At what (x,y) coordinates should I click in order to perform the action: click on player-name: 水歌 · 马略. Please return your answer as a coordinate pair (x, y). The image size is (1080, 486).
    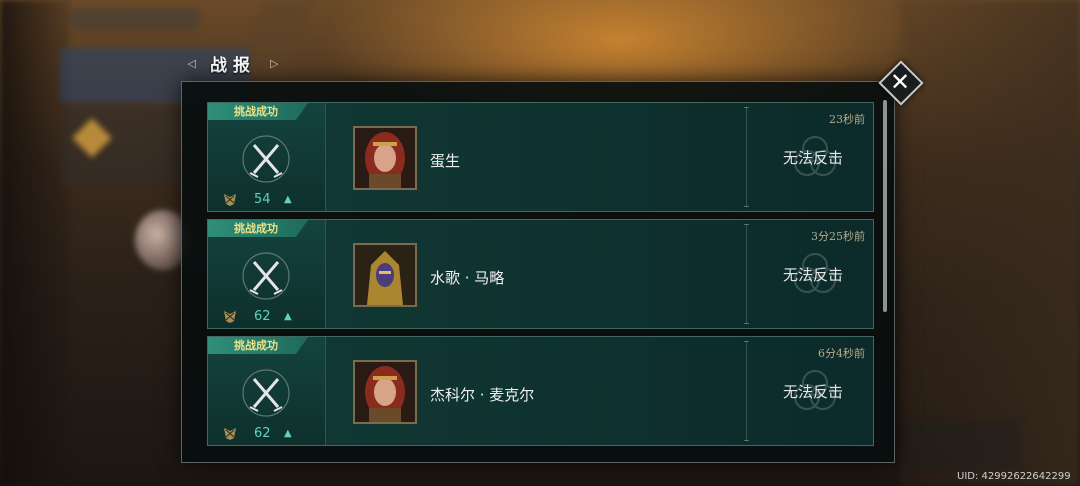
    Looking at the image, I should click on (467, 278).